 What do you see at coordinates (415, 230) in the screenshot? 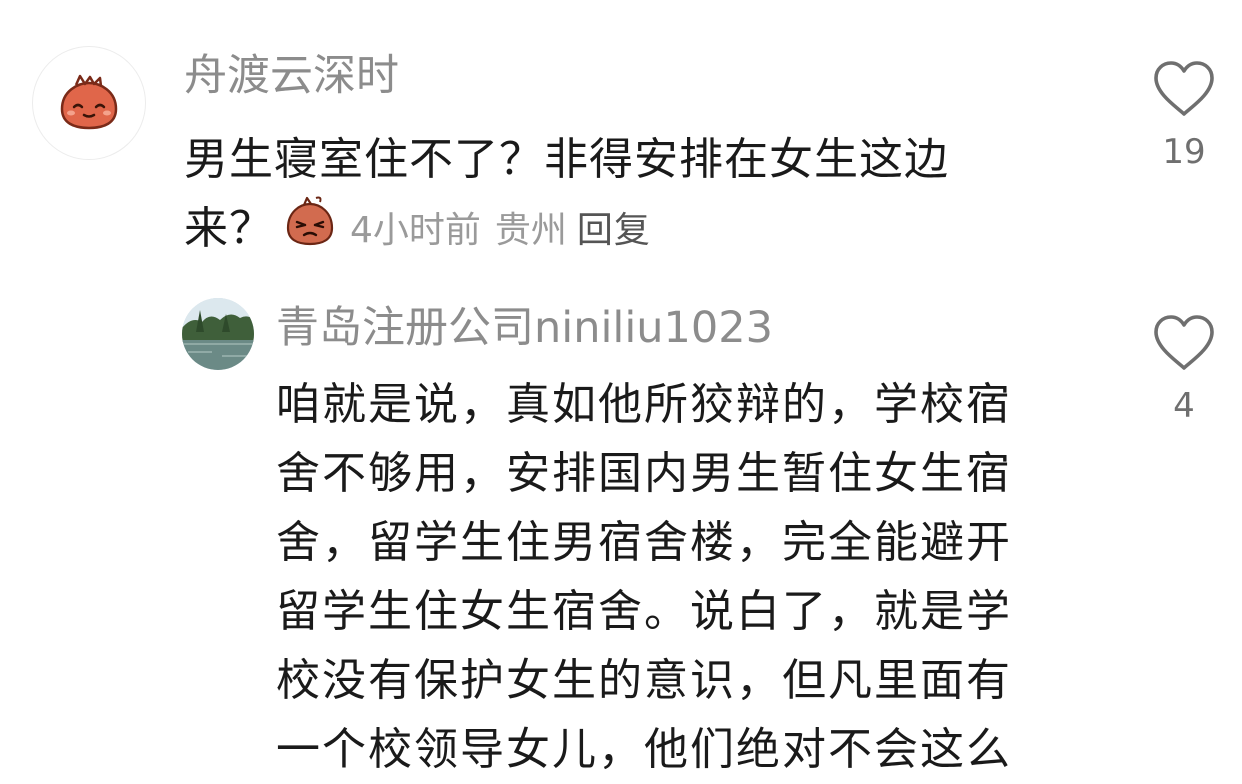
I see `comment-time: 4小时前` at bounding box center [415, 230].